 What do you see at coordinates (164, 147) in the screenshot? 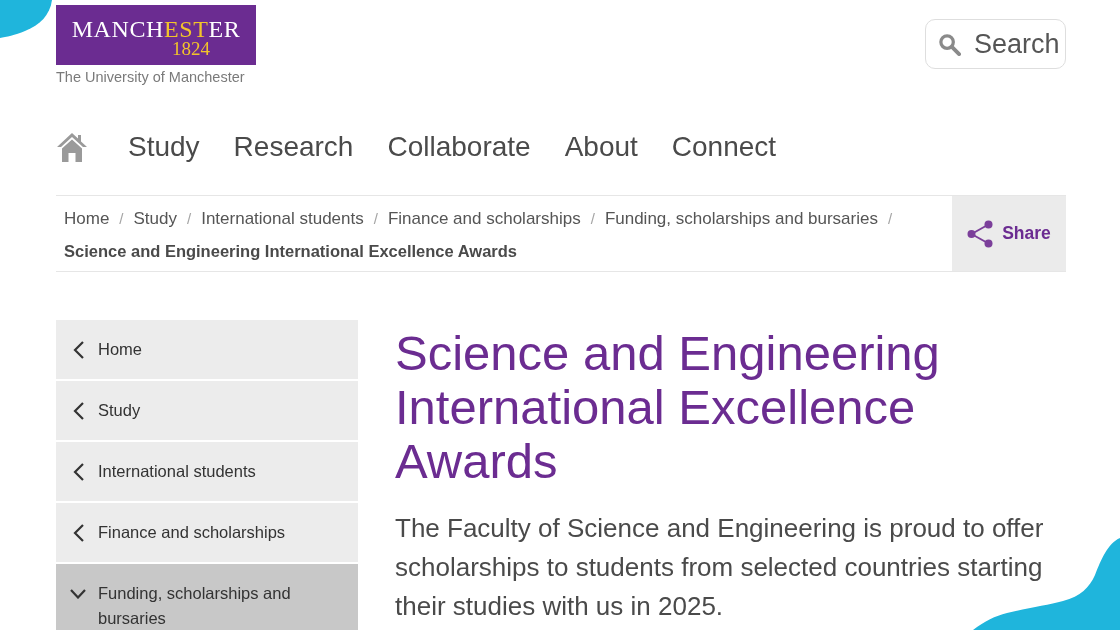
I see `nav-link: Study` at bounding box center [164, 147].